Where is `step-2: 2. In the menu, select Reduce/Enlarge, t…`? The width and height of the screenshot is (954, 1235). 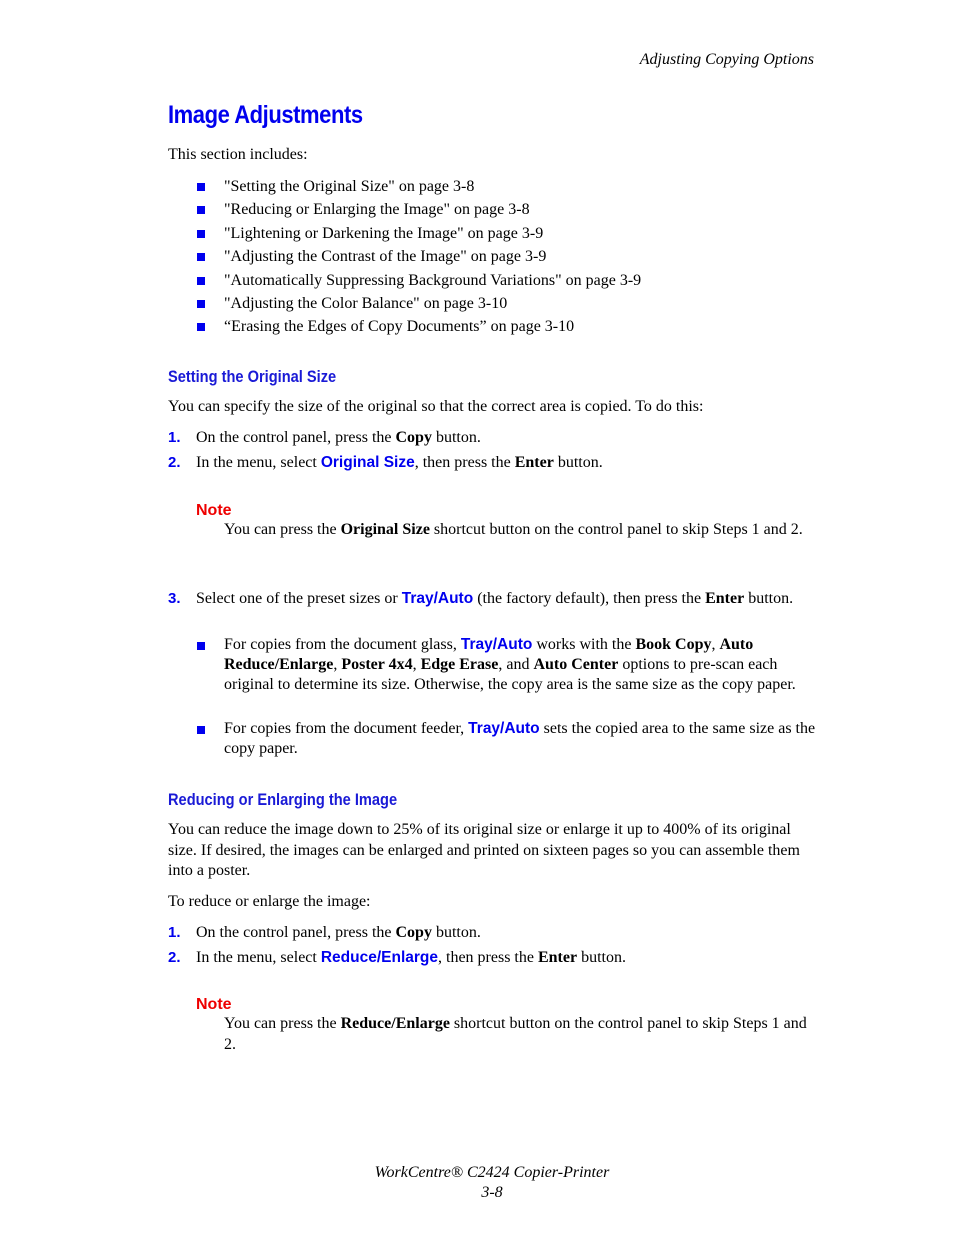
step-2: 2. In the menu, select Reduce/Enlarge, t… is located at coordinates (493, 958).